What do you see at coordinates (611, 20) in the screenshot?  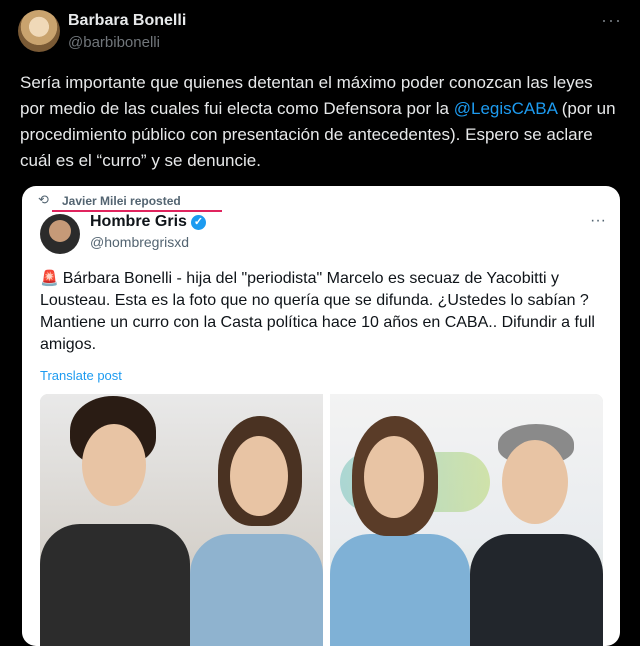 I see `more-options-icon: ···` at bounding box center [611, 20].